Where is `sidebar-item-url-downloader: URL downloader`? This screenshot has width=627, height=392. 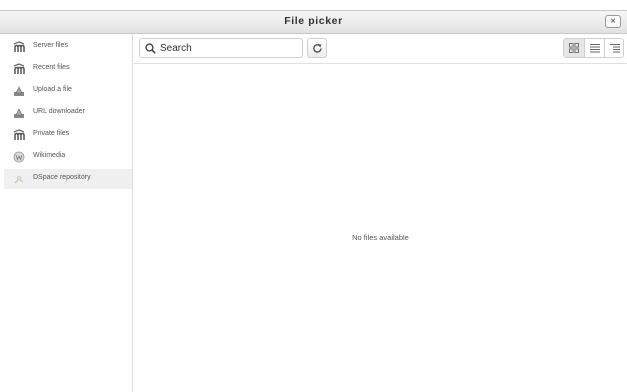 sidebar-item-url-downloader: URL downloader is located at coordinates (68, 113).